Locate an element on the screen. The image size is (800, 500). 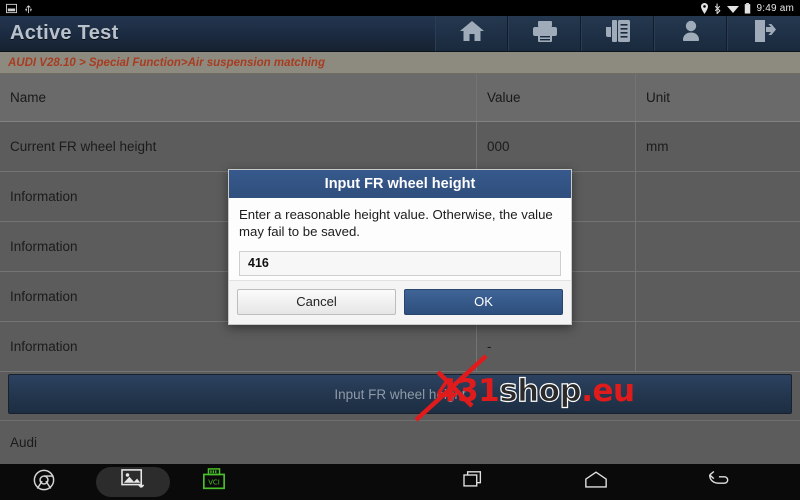
bluetooth-icon is located at coordinates (718, 8).